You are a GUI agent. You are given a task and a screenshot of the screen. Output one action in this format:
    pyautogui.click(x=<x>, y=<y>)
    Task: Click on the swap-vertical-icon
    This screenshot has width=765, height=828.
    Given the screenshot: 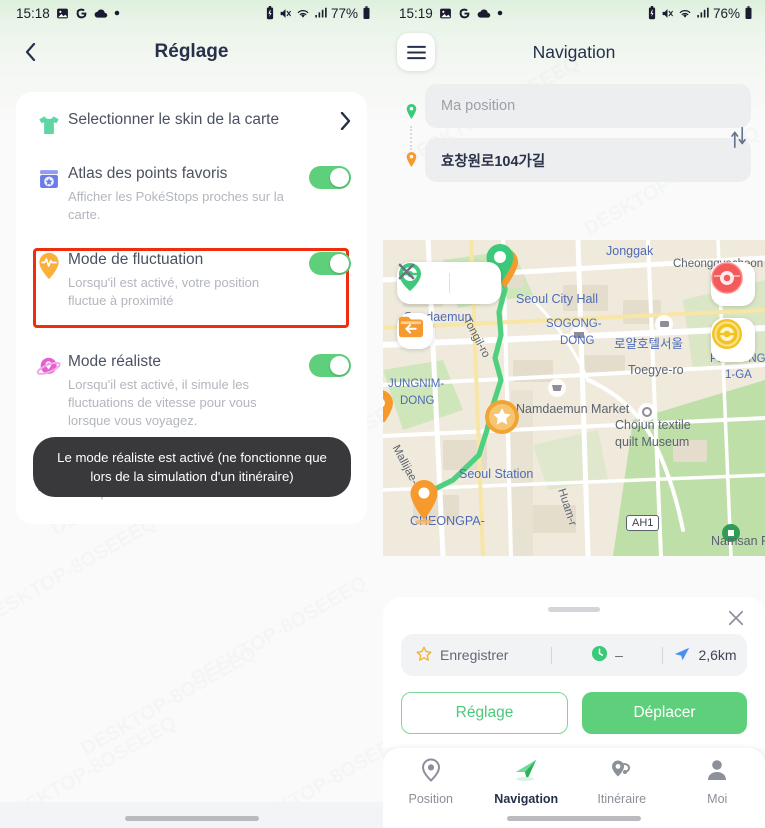 What is the action you would take?
    pyautogui.click(x=738, y=137)
    